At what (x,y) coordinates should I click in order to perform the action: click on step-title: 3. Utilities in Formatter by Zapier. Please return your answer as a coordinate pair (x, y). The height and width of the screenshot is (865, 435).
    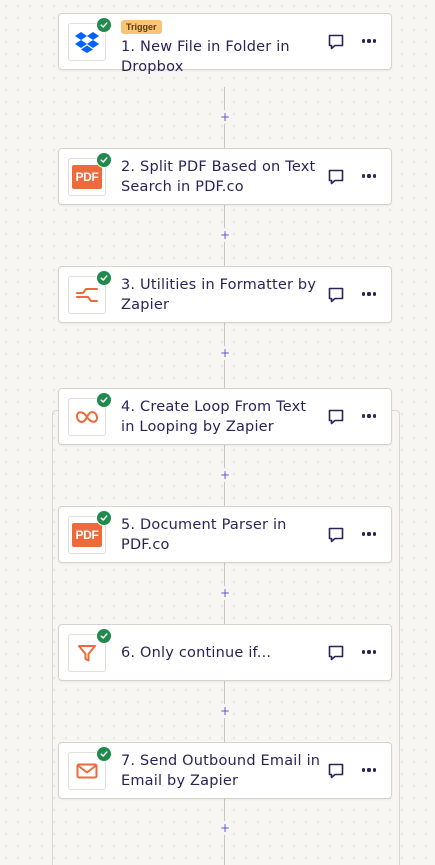
    Looking at the image, I should click on (219, 294).